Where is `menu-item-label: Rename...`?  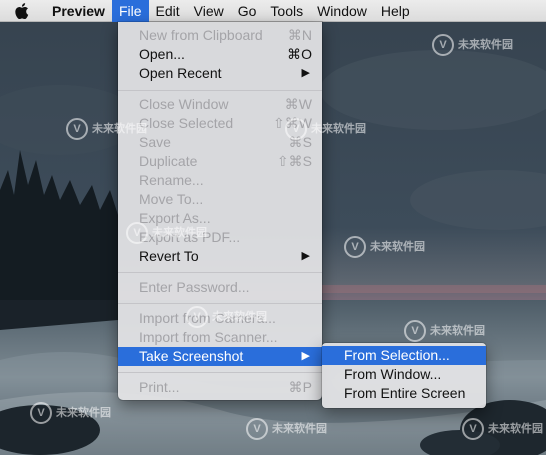
menu-item-label: Rename... is located at coordinates (171, 180).